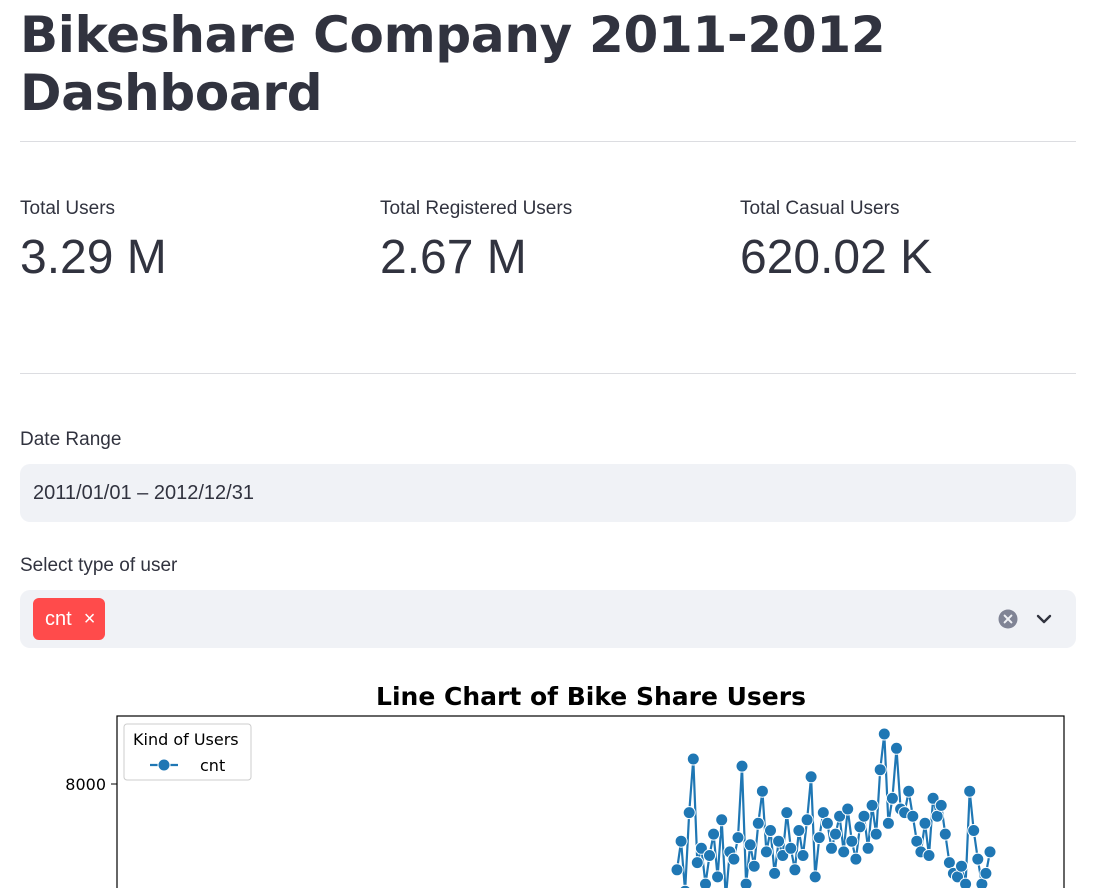  Describe the element at coordinates (71, 439) in the screenshot. I see `date-range-label: Date Range` at that location.